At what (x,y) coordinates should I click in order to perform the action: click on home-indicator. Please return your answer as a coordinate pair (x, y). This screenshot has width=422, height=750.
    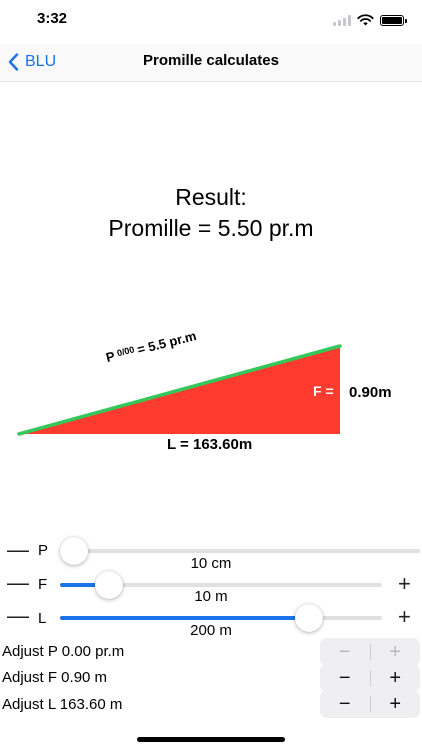
    Looking at the image, I should click on (211, 739).